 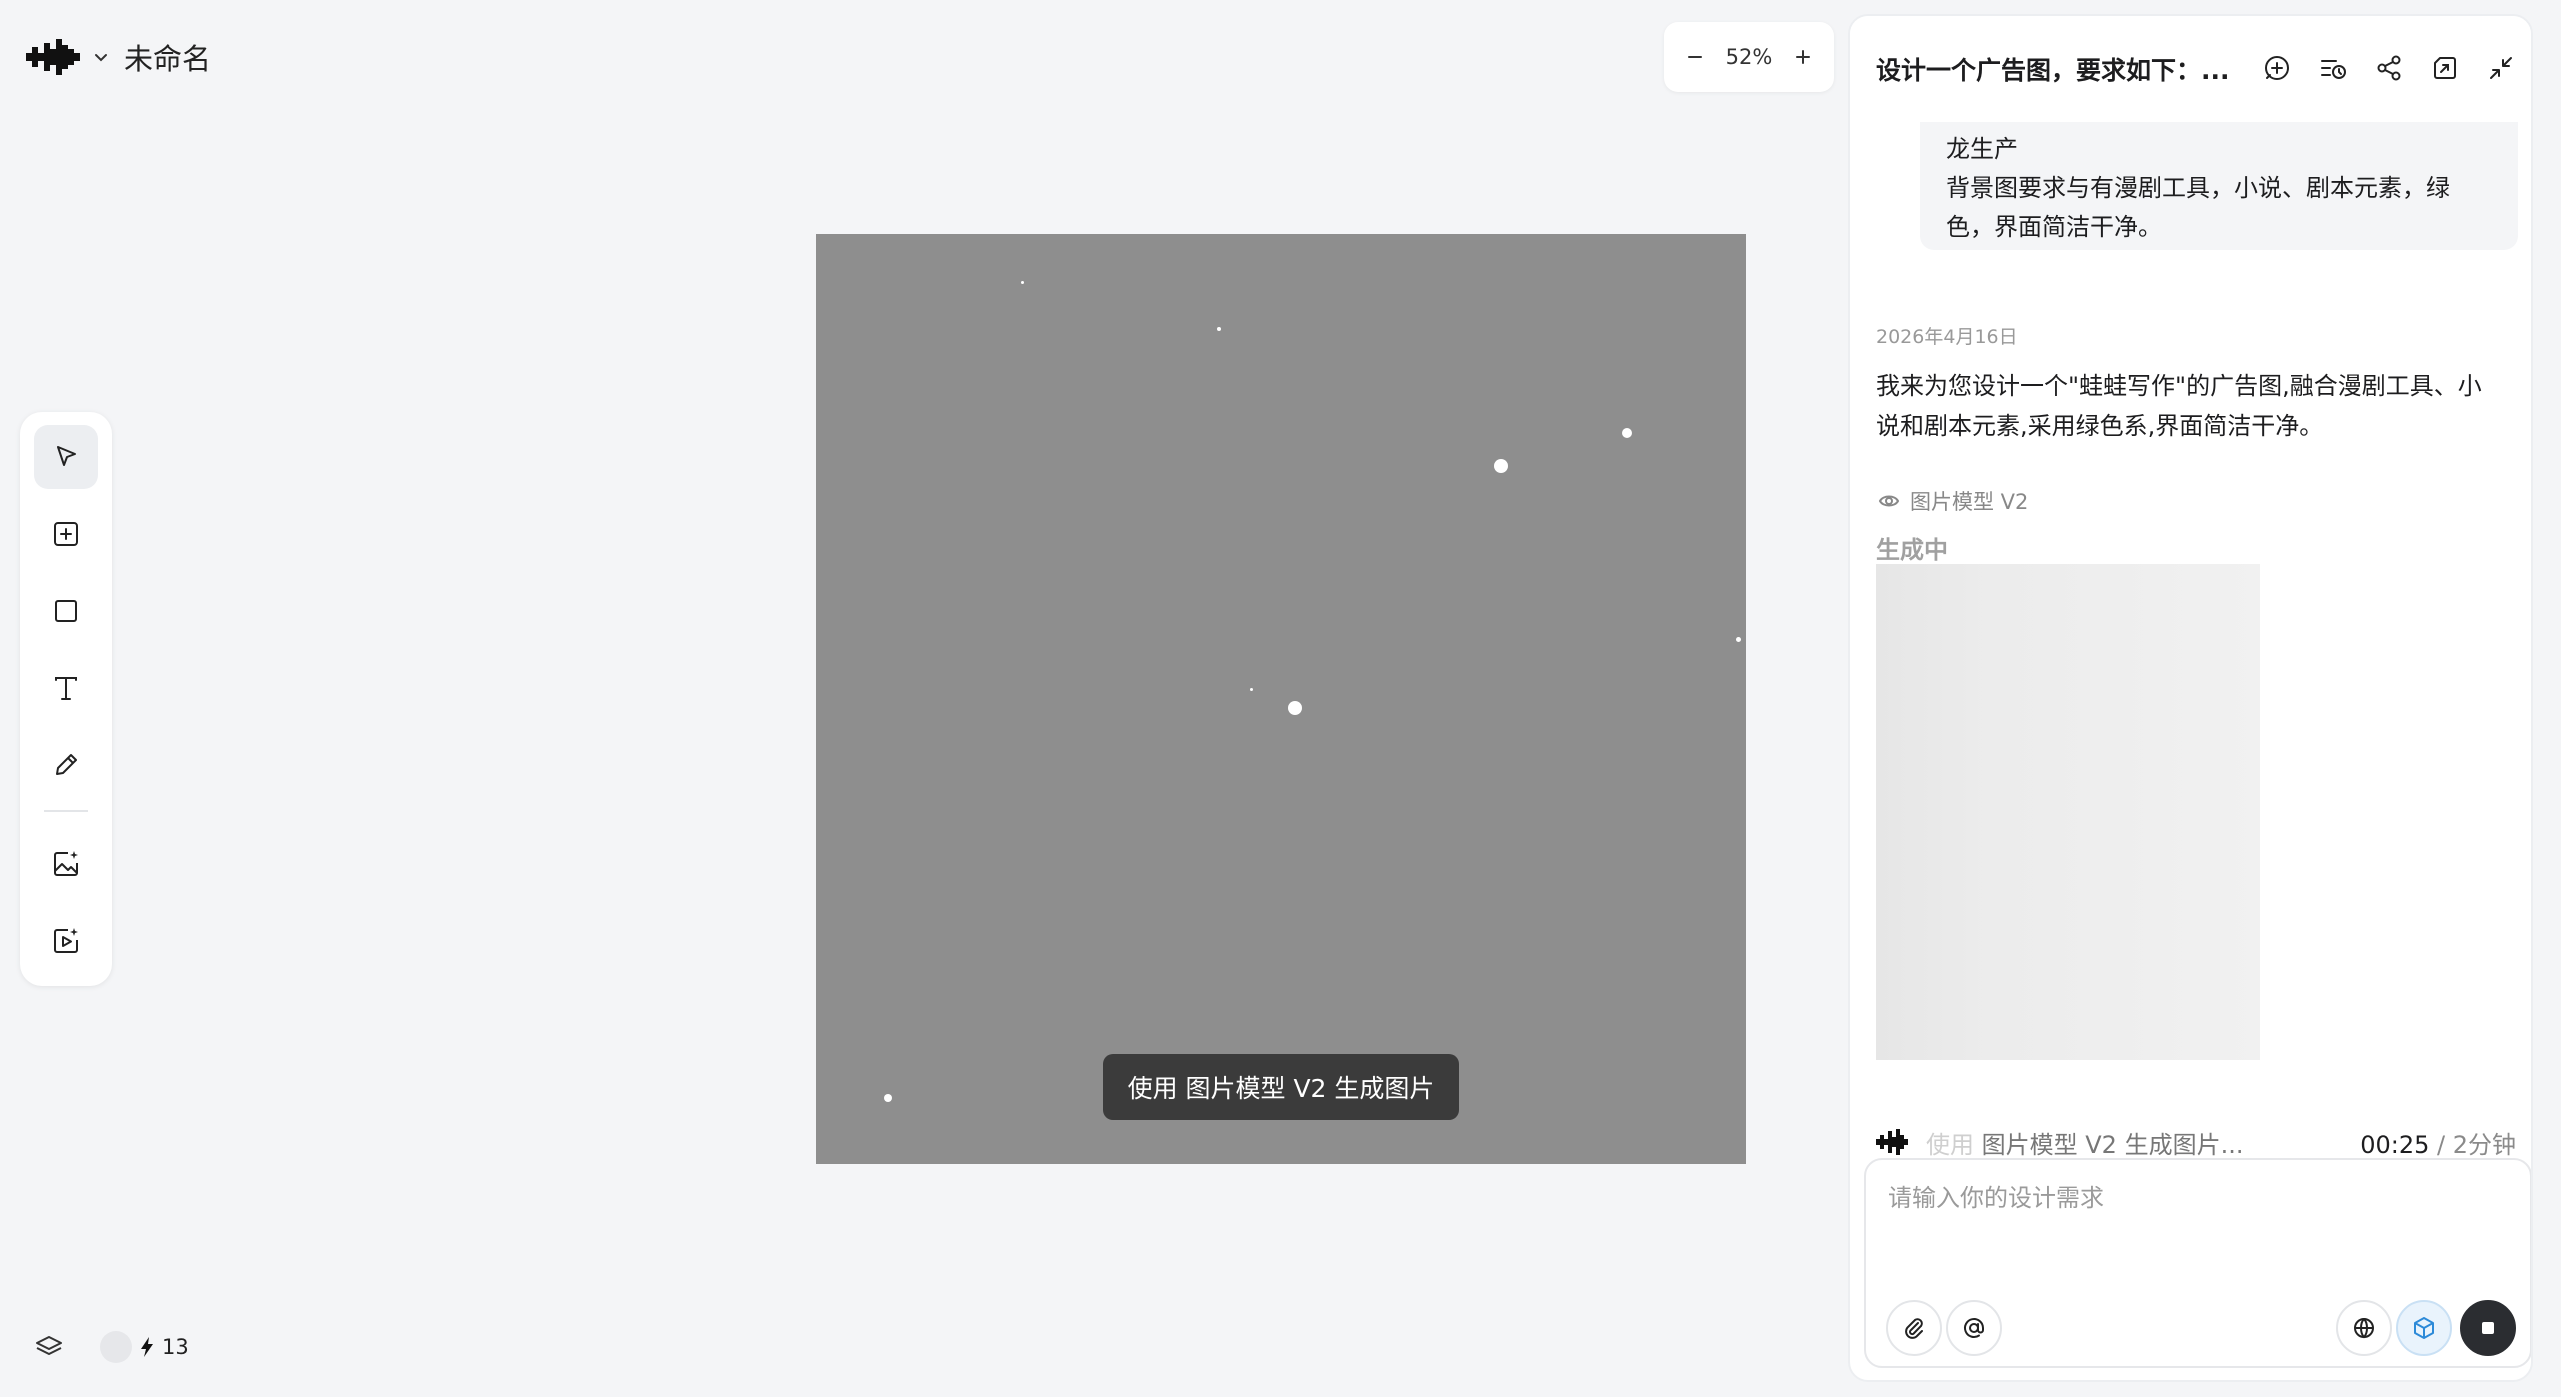 I want to click on tool-text, so click(x=66, y=688).